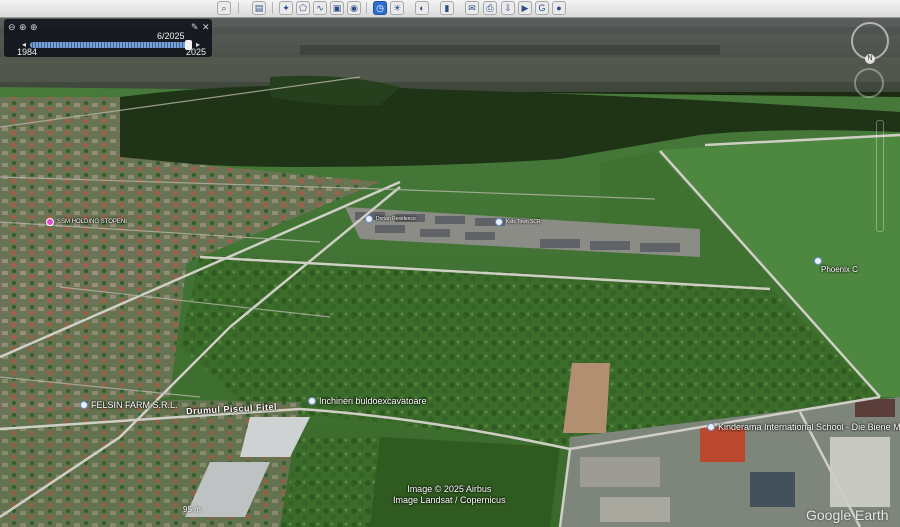 The width and height of the screenshot is (900, 527). What do you see at coordinates (320, 8) in the screenshot?
I see `path-icon: ∿` at bounding box center [320, 8].